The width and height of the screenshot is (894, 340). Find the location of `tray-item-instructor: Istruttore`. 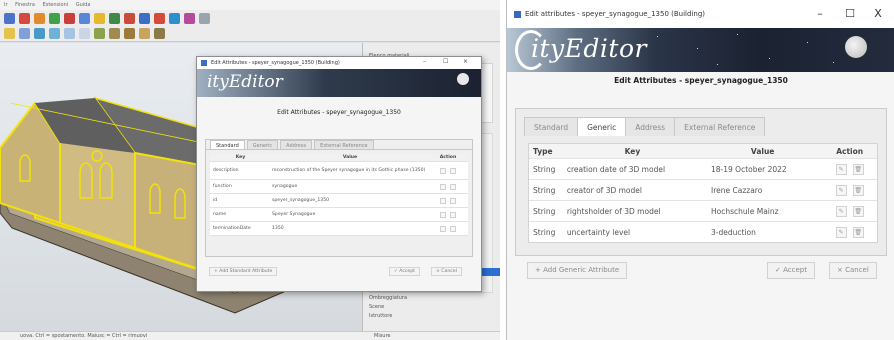

tray-item-instructor: Istruttore is located at coordinates (380, 316).